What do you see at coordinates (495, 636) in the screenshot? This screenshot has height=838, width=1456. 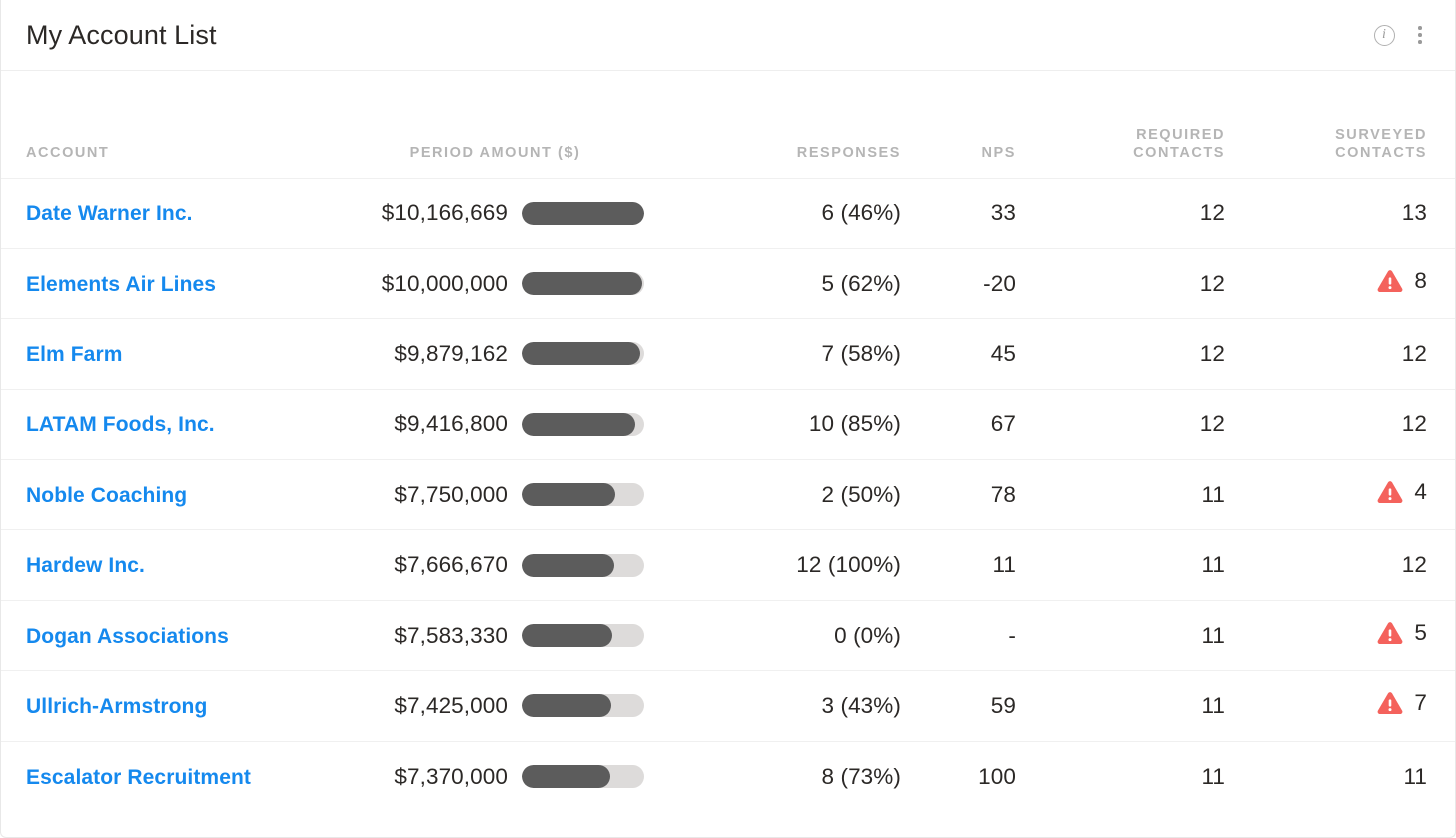 I see `amount-with-bar: $7,583,330` at bounding box center [495, 636].